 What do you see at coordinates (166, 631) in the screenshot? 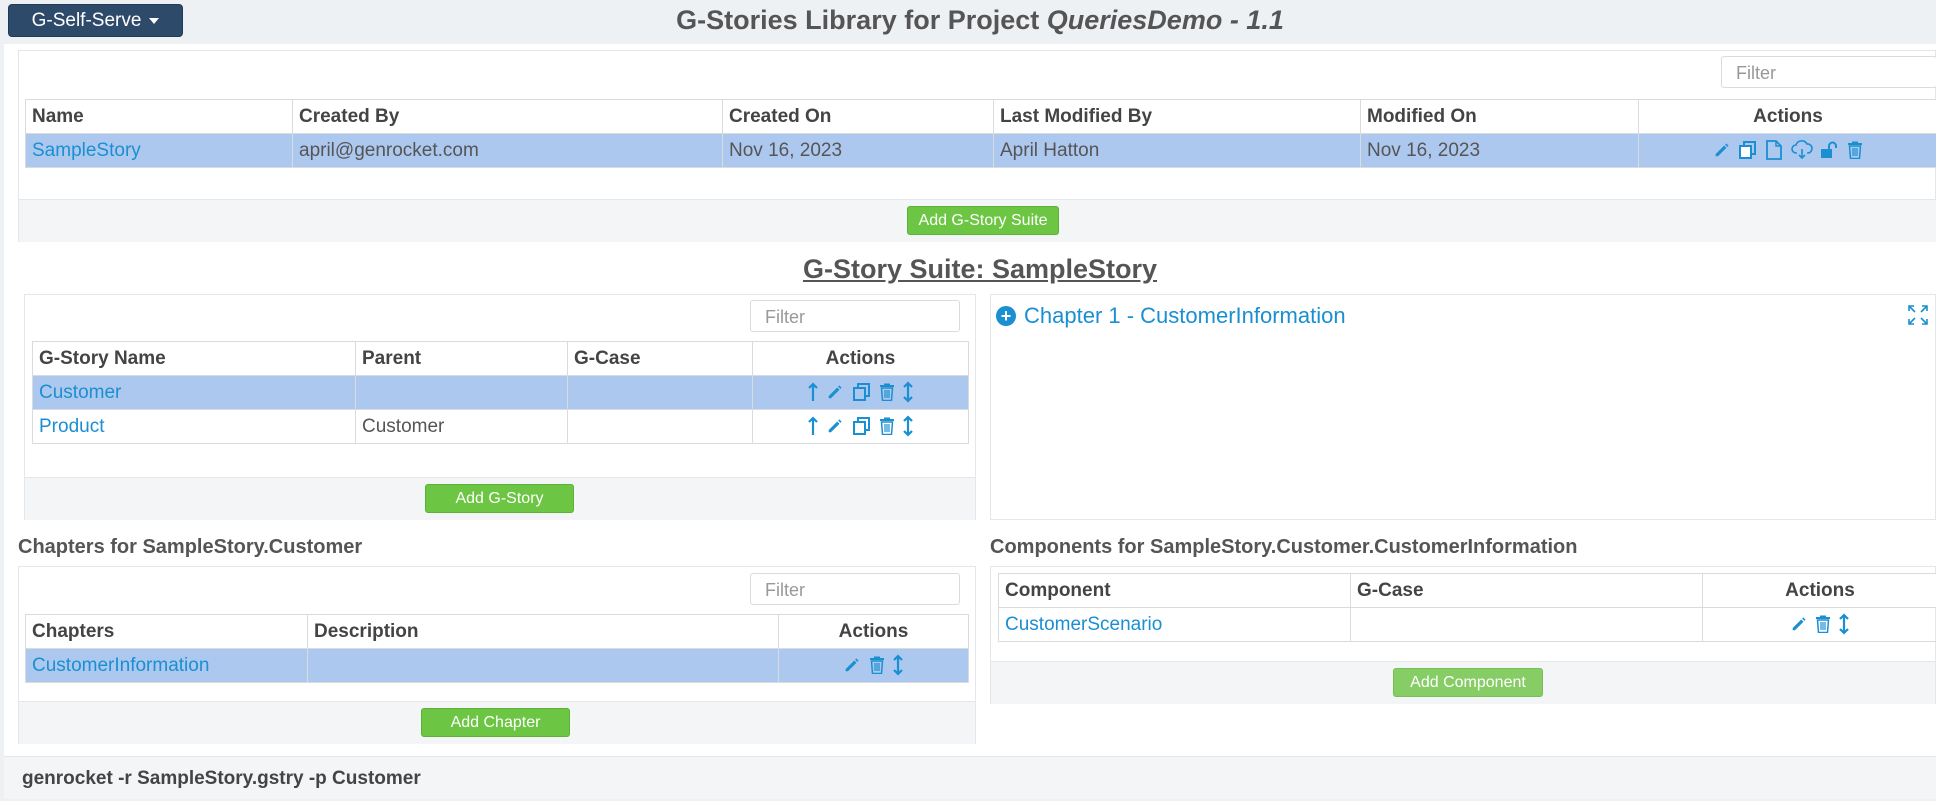
I see `col-chapters: Chapters` at bounding box center [166, 631].